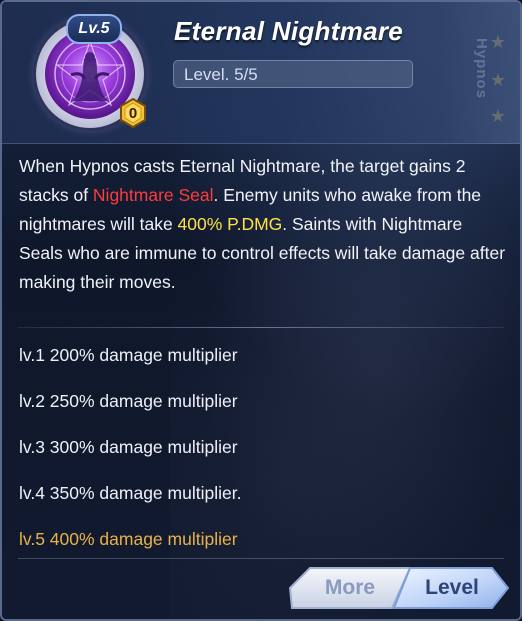 Image resolution: width=522 pixels, height=621 pixels. Describe the element at coordinates (128, 447) in the screenshot. I see `level-row-3: lv.3 300% damage multiplier` at that location.